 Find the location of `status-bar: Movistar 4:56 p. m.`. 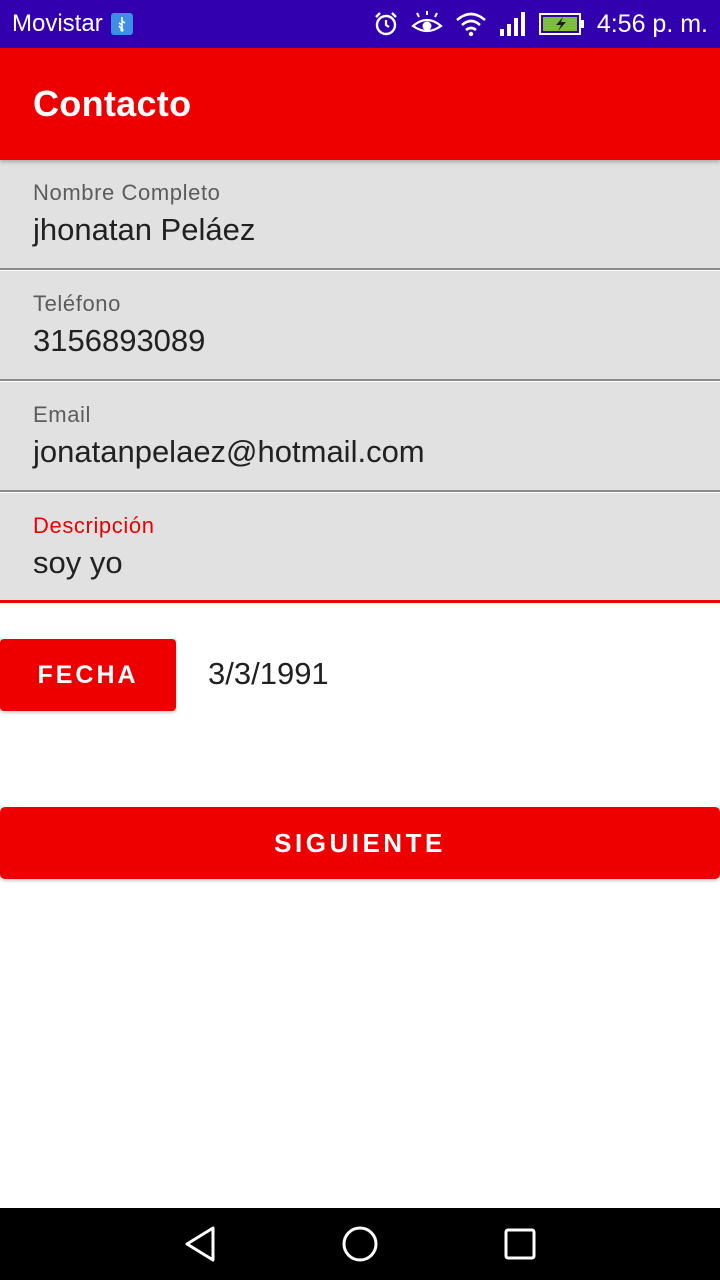

status-bar: Movistar 4:56 p. m. is located at coordinates (360, 24).